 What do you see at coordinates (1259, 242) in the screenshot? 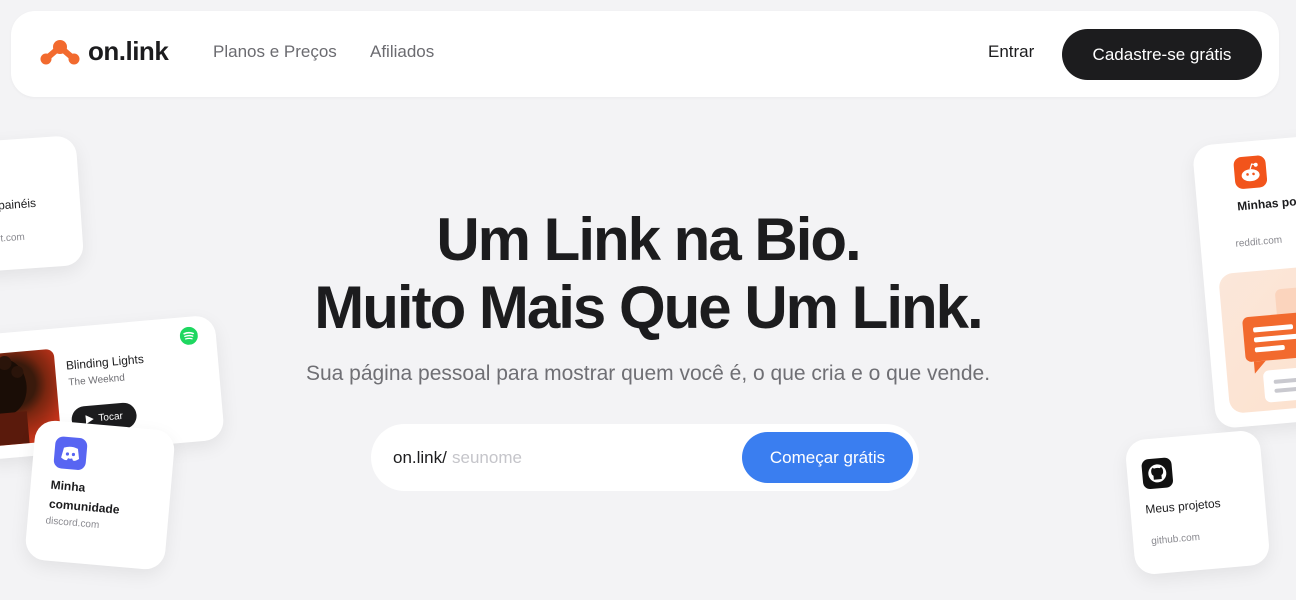
I see `card-domain: reddit.com` at bounding box center [1259, 242].